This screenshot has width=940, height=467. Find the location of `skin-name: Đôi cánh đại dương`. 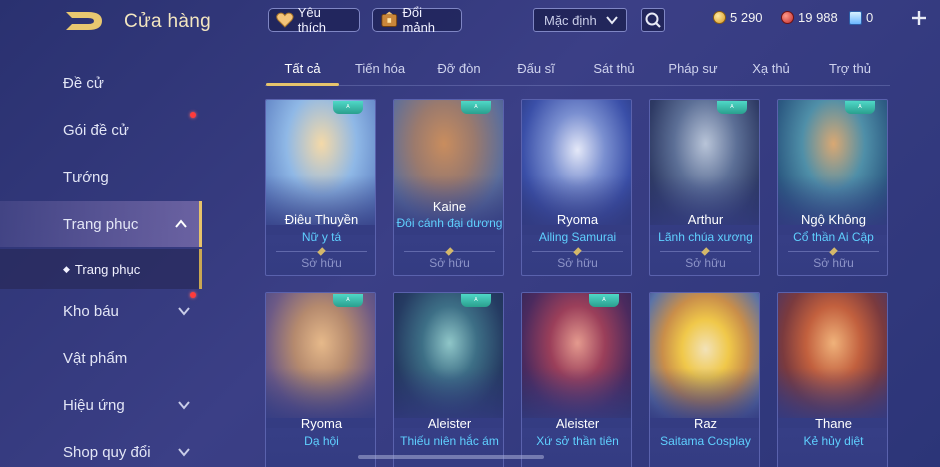

skin-name: Đôi cánh đại dương is located at coordinates (449, 223).